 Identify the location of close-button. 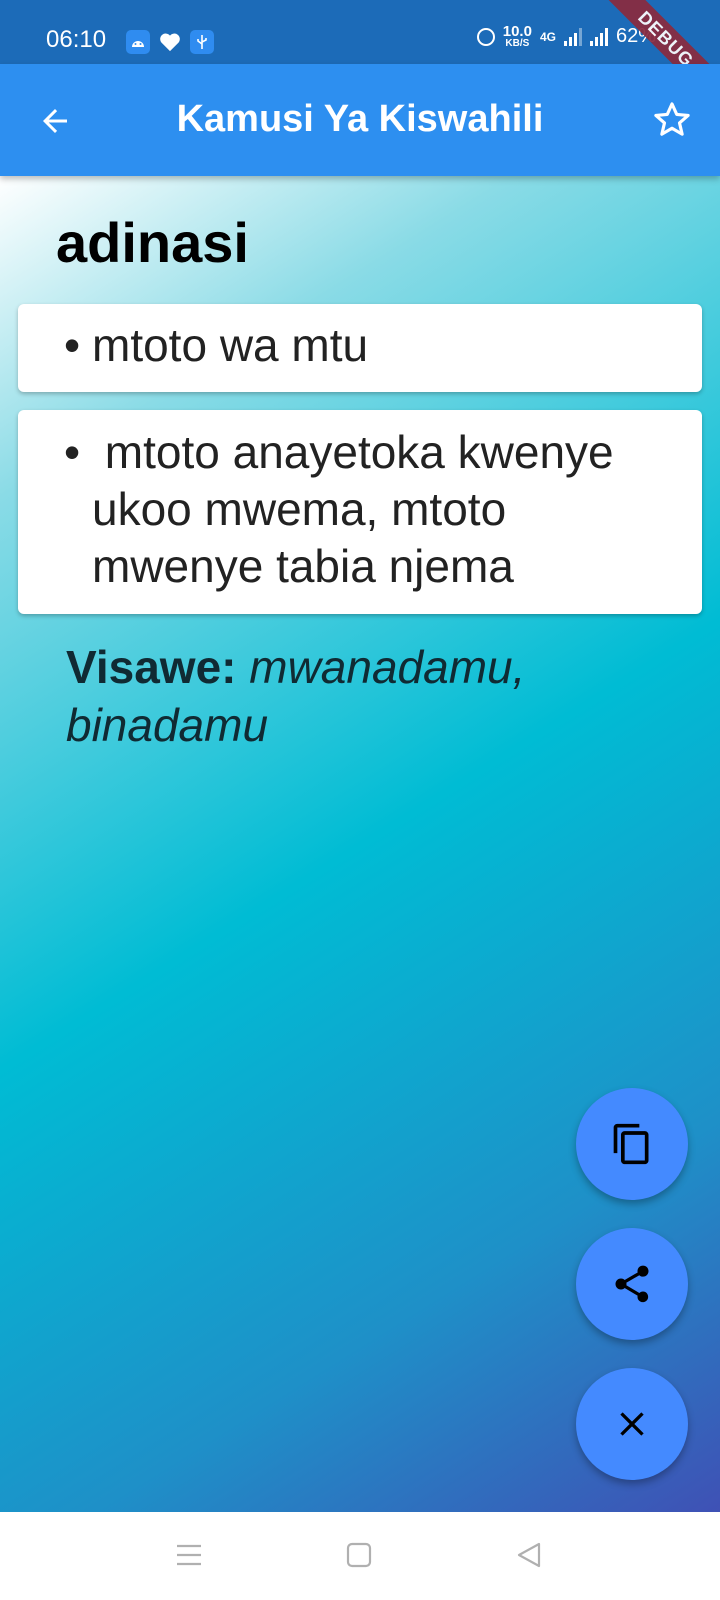
(632, 1424).